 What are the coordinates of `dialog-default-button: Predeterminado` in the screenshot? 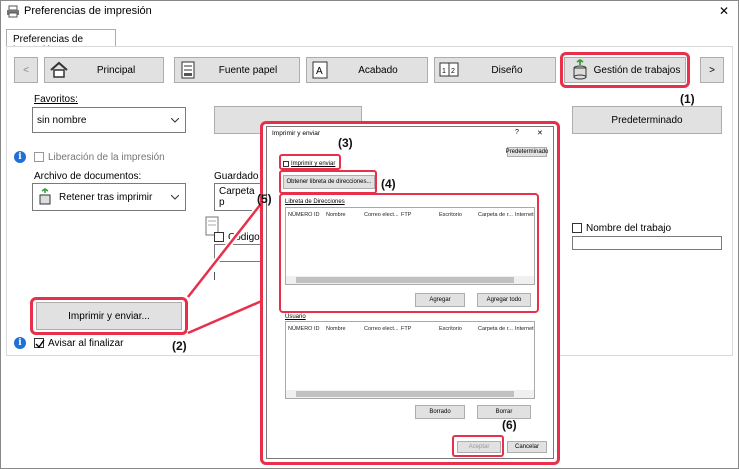 It's located at (527, 152).